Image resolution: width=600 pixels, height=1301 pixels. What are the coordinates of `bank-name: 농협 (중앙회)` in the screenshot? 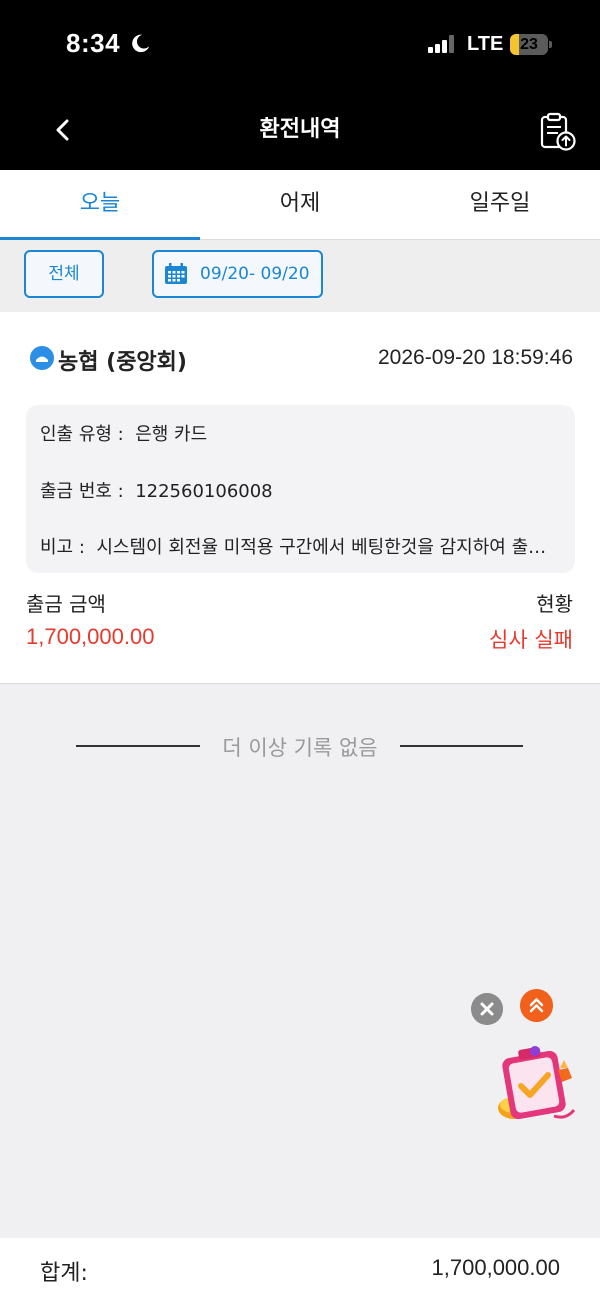 It's located at (122, 362).